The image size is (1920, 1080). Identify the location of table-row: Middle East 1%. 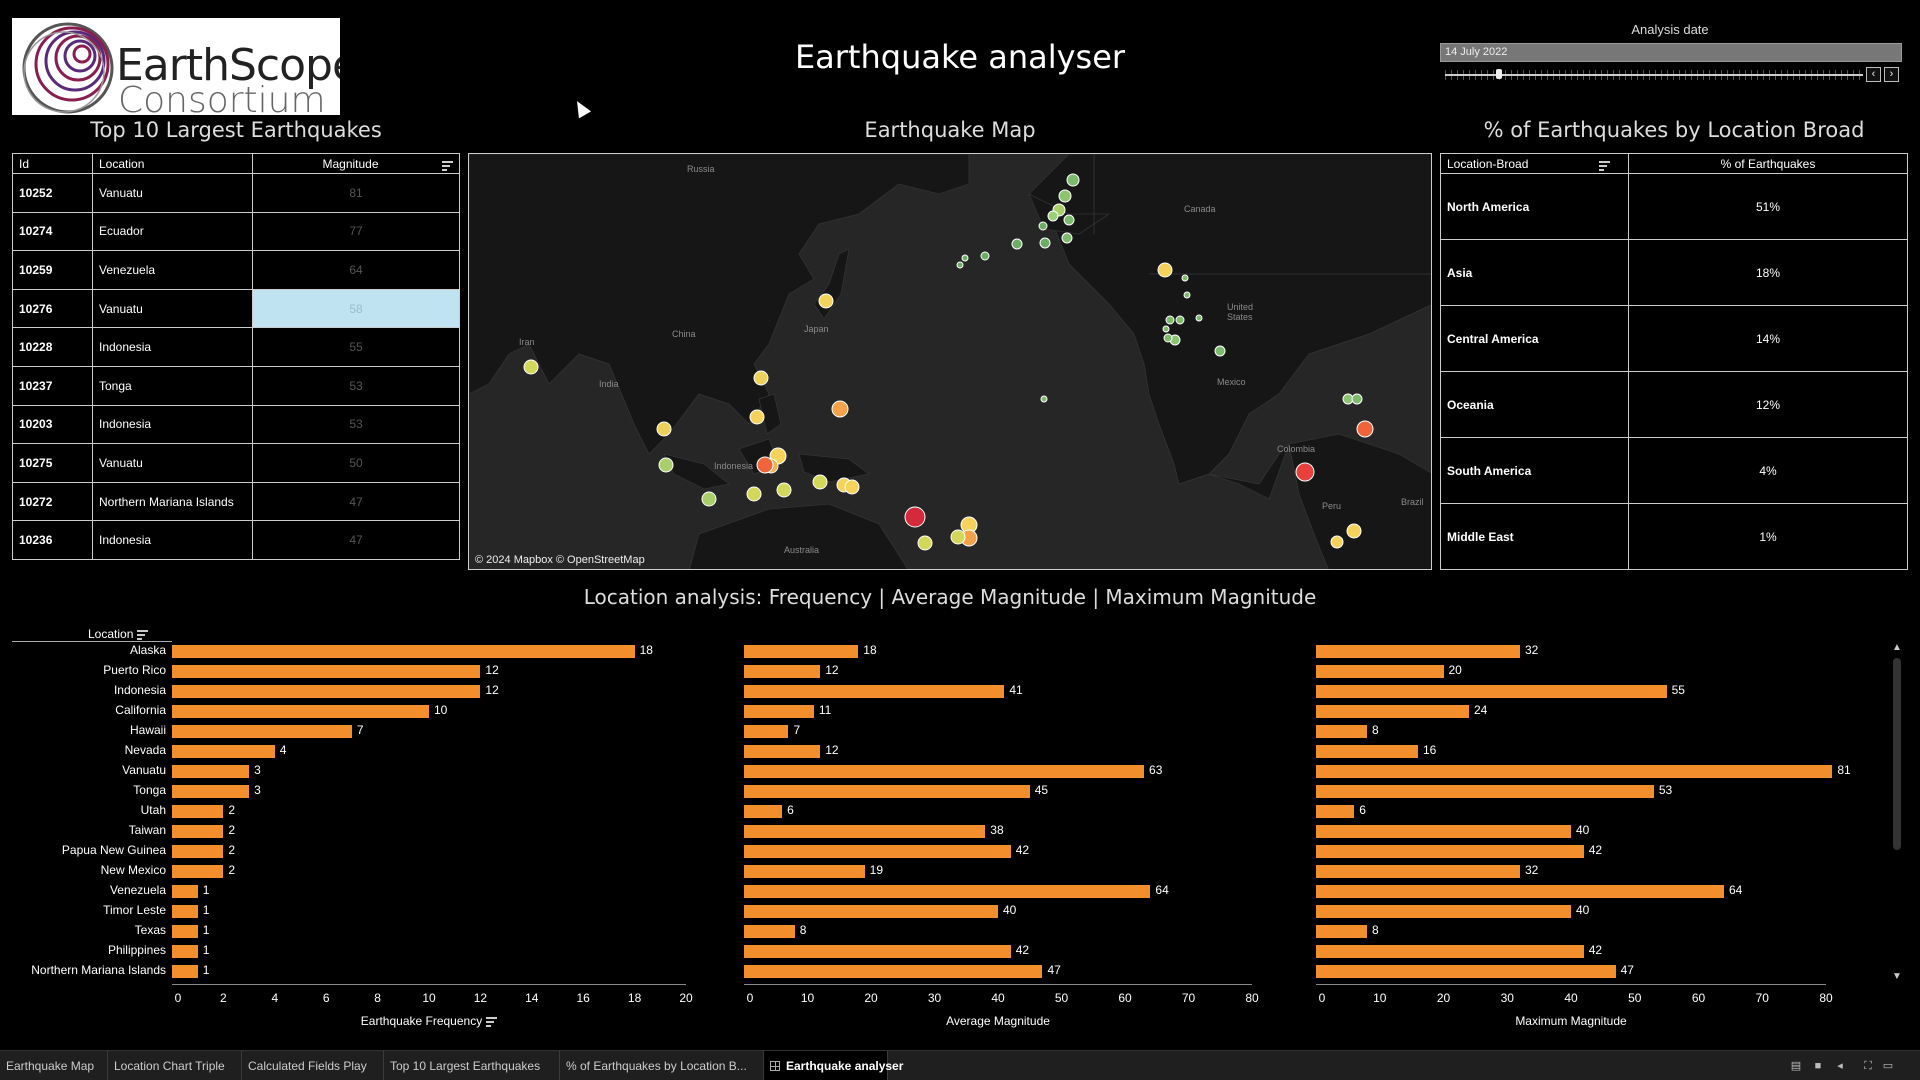
(1674, 536).